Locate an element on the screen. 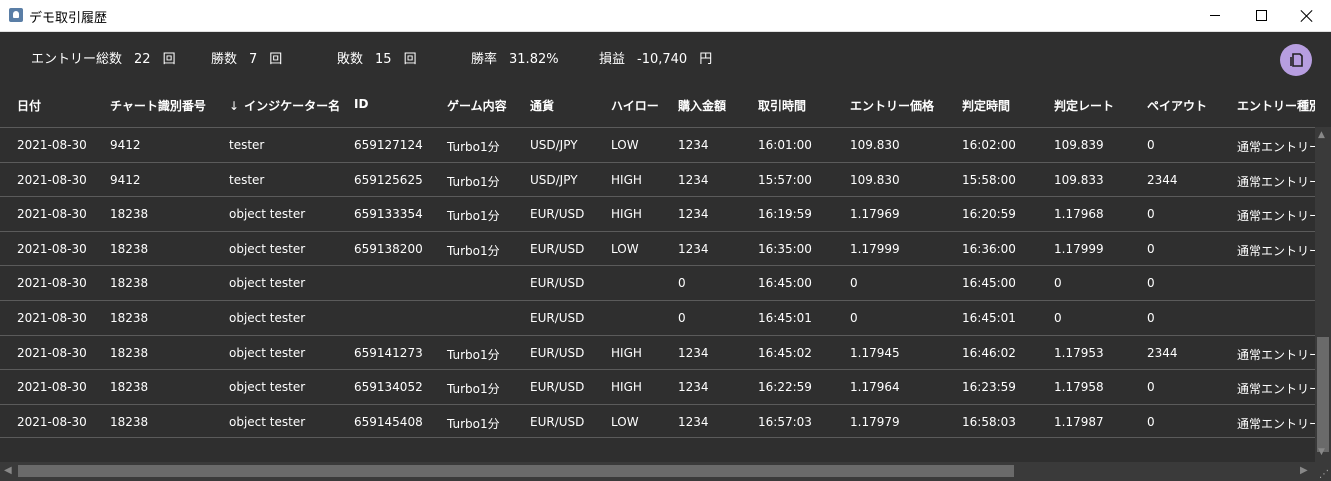  column-header: ハイロー is located at coordinates (635, 105).